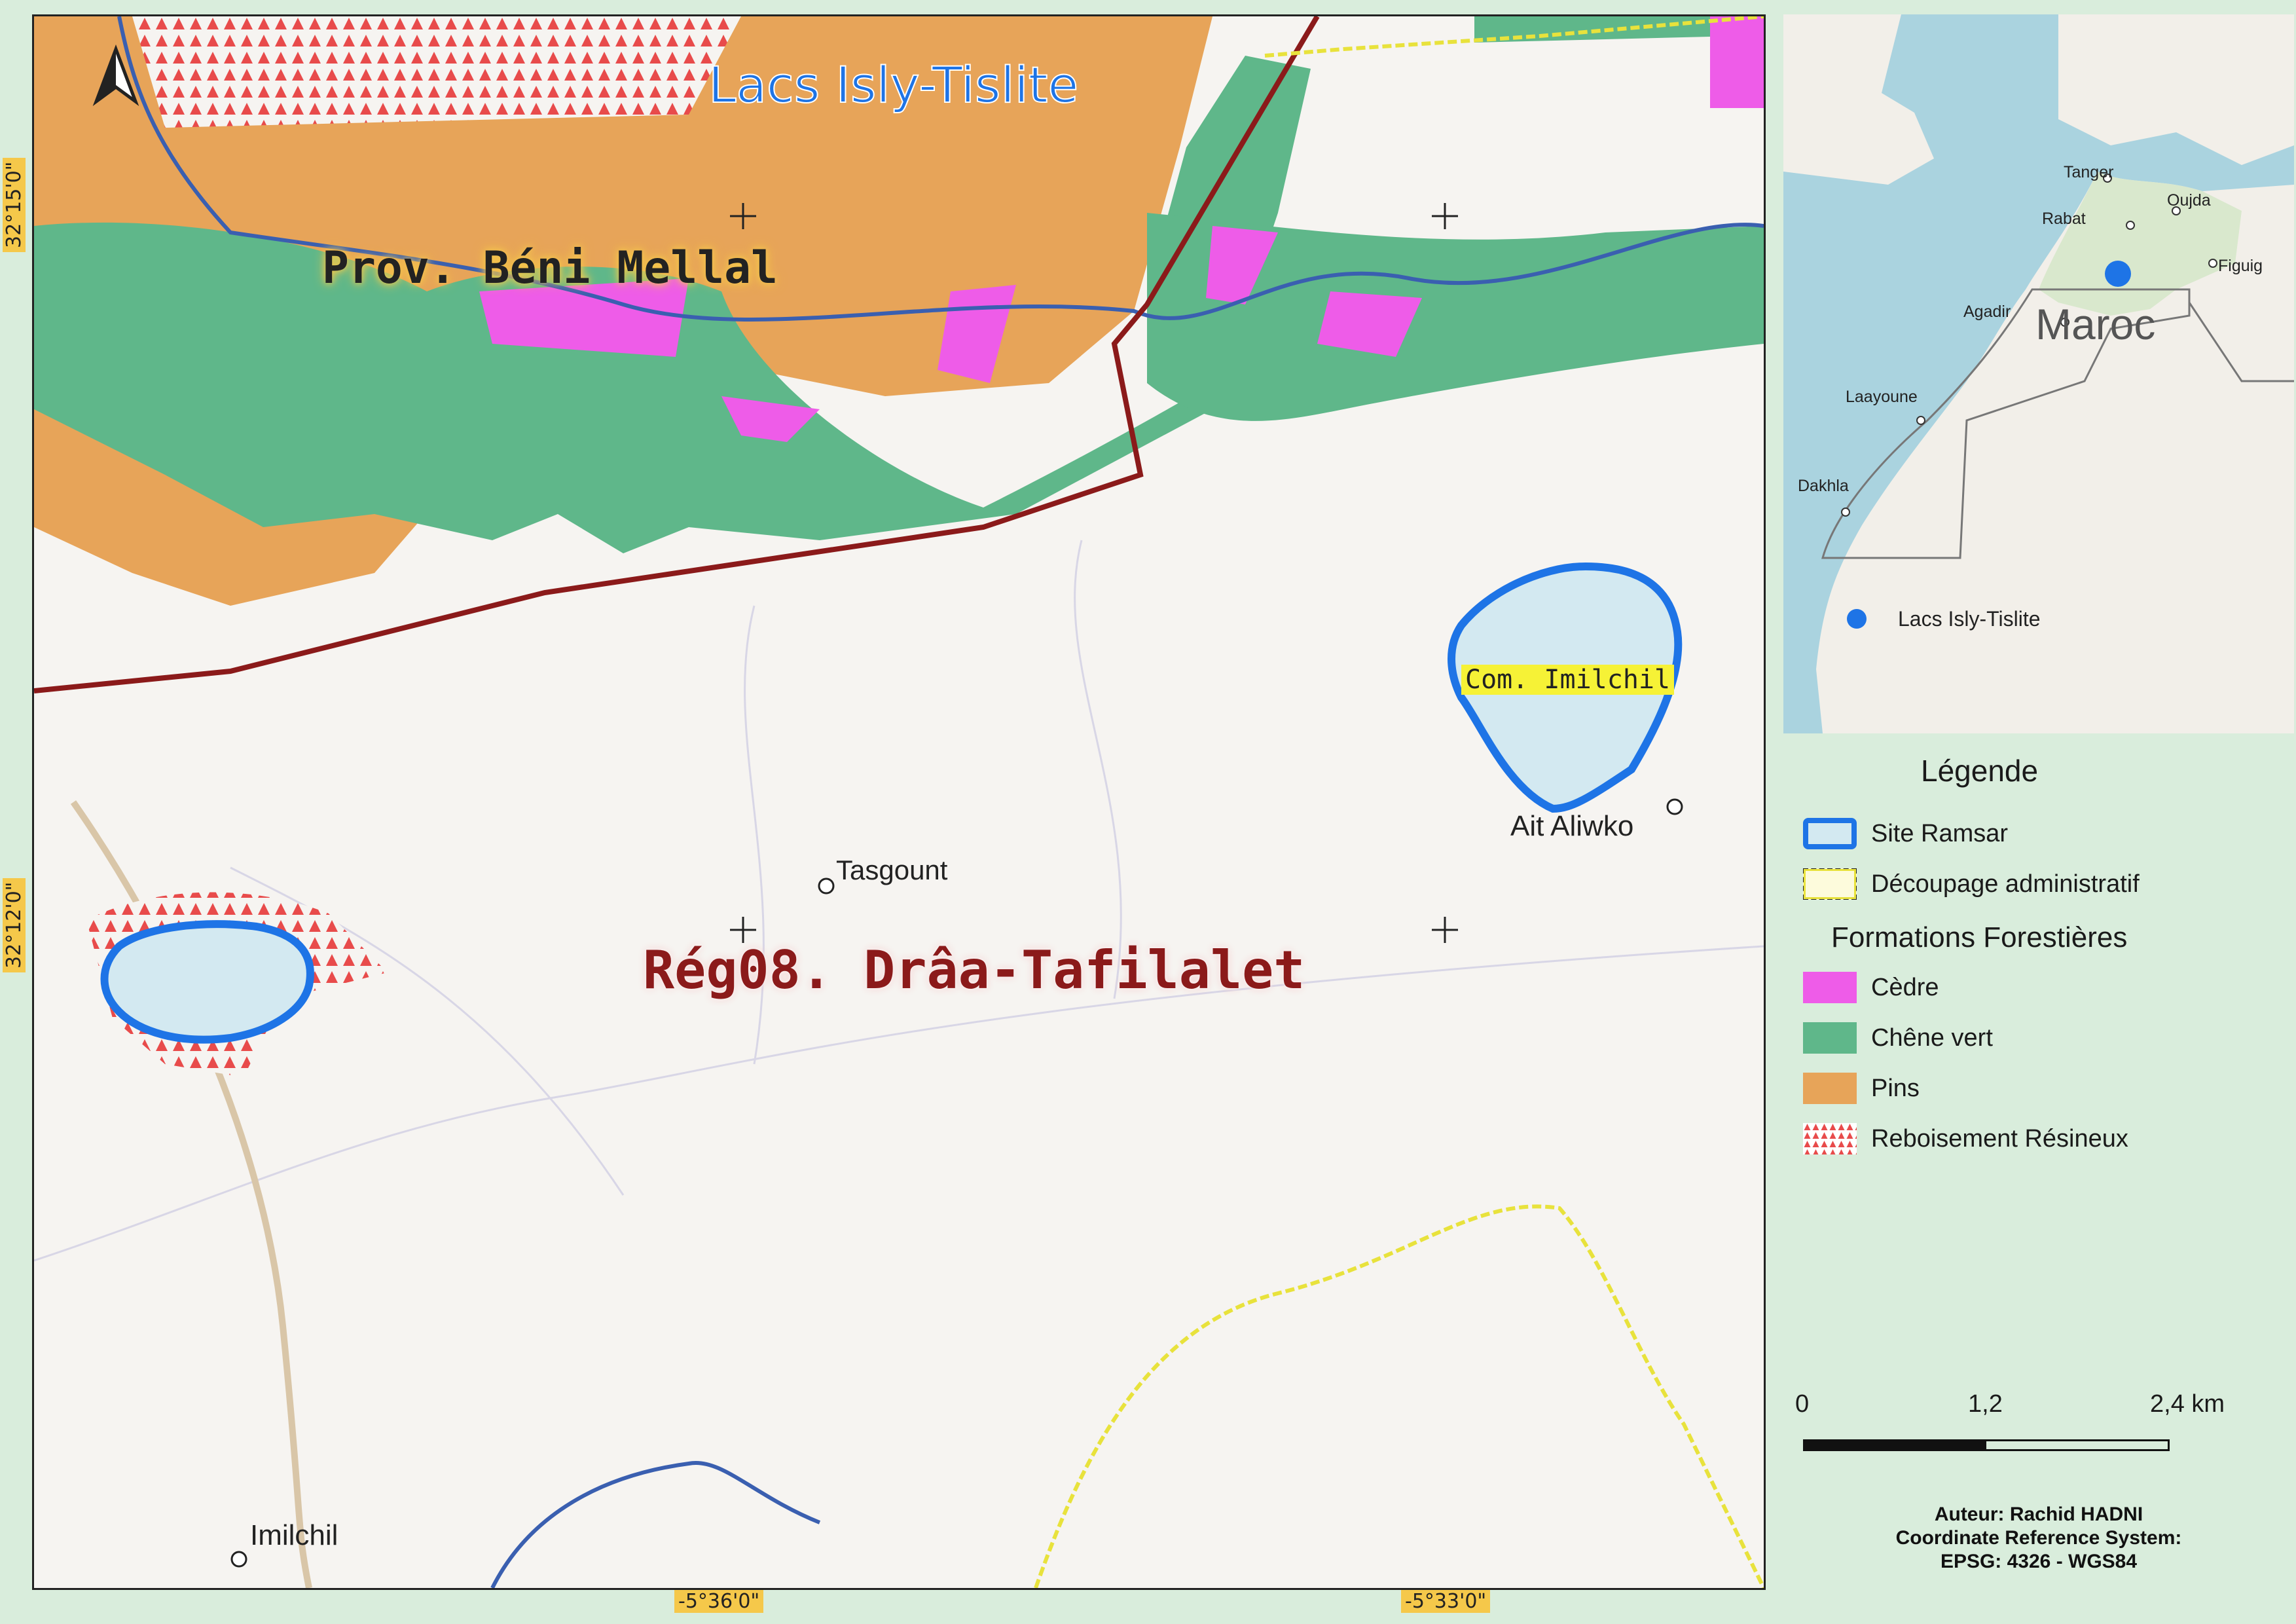 The width and height of the screenshot is (2296, 1624). Describe the element at coordinates (2039, 1561) in the screenshot. I see `credit-crs-value: EPSG: 4326 - WGS84` at that location.